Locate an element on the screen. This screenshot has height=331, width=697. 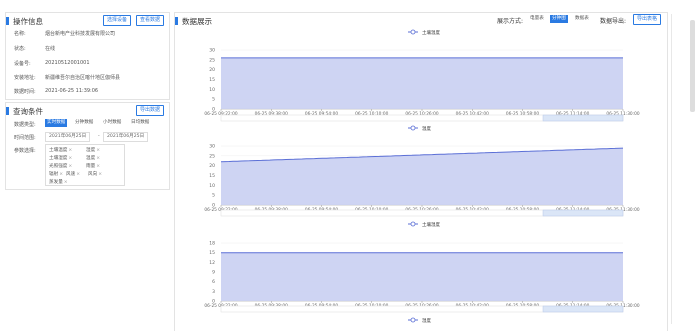
y-tick-label: 6 is located at coordinates (213, 282).